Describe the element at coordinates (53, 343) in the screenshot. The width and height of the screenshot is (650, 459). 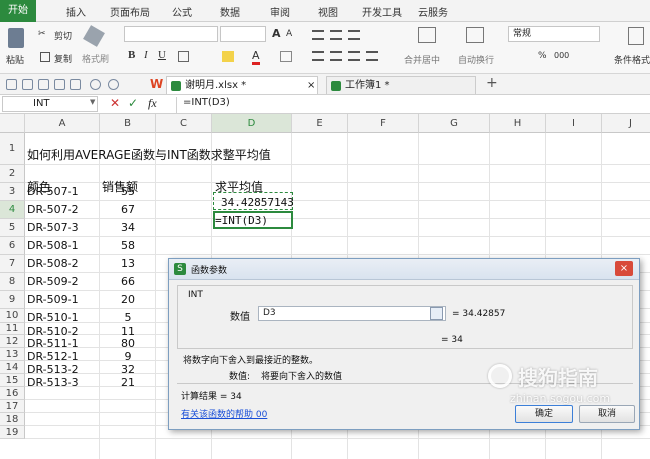
I see `cell-color-code: DR-511-1` at that location.